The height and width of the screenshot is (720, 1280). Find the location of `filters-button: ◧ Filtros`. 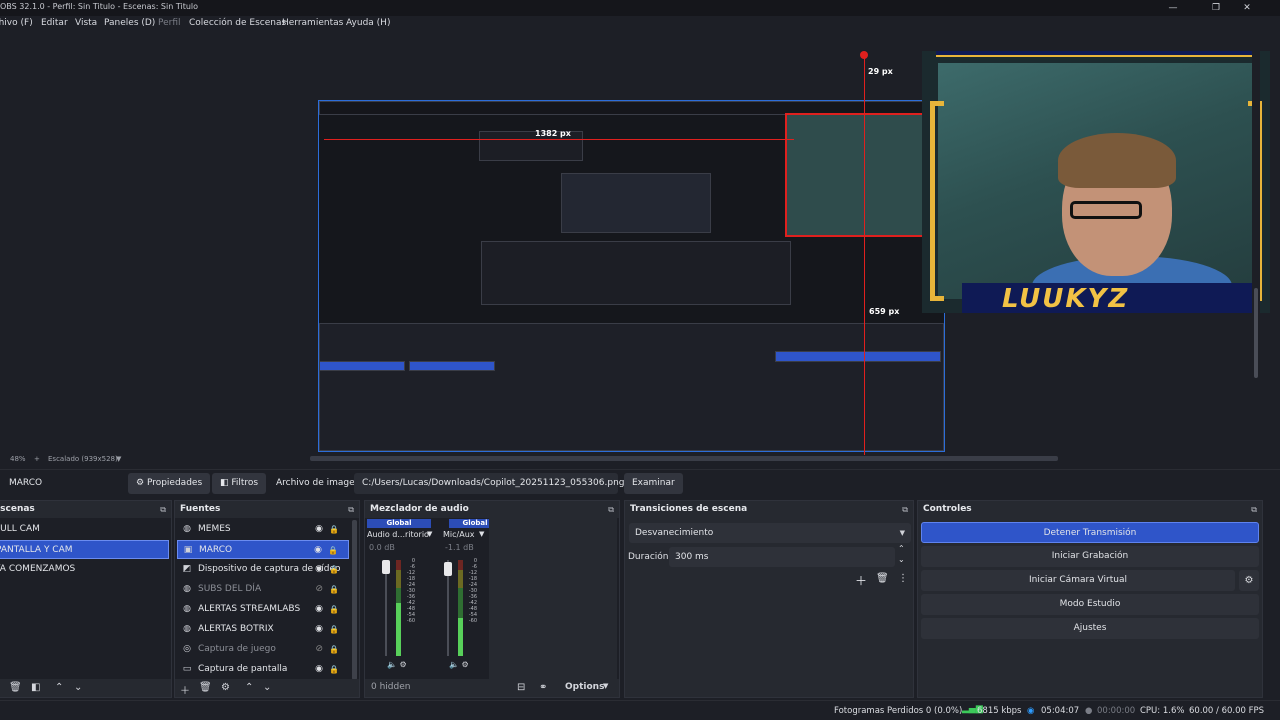

filters-button: ◧ Filtros is located at coordinates (239, 483).